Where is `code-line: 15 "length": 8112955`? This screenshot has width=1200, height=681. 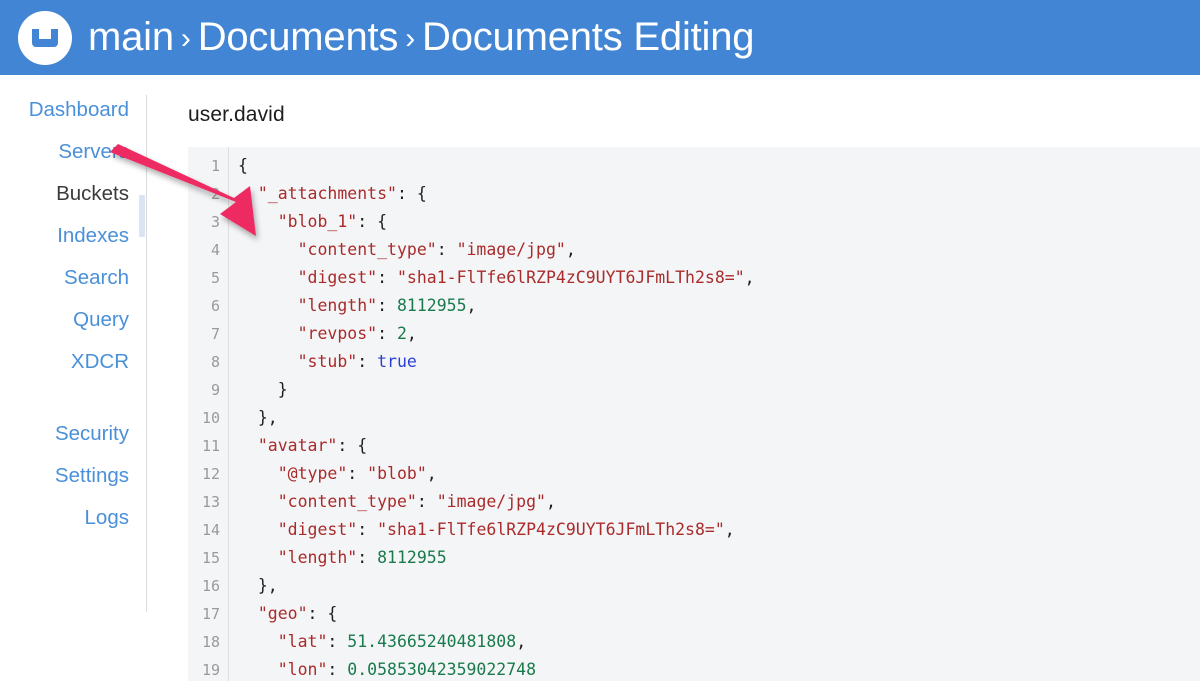 code-line: 15 "length": 8112955 is located at coordinates (694, 558).